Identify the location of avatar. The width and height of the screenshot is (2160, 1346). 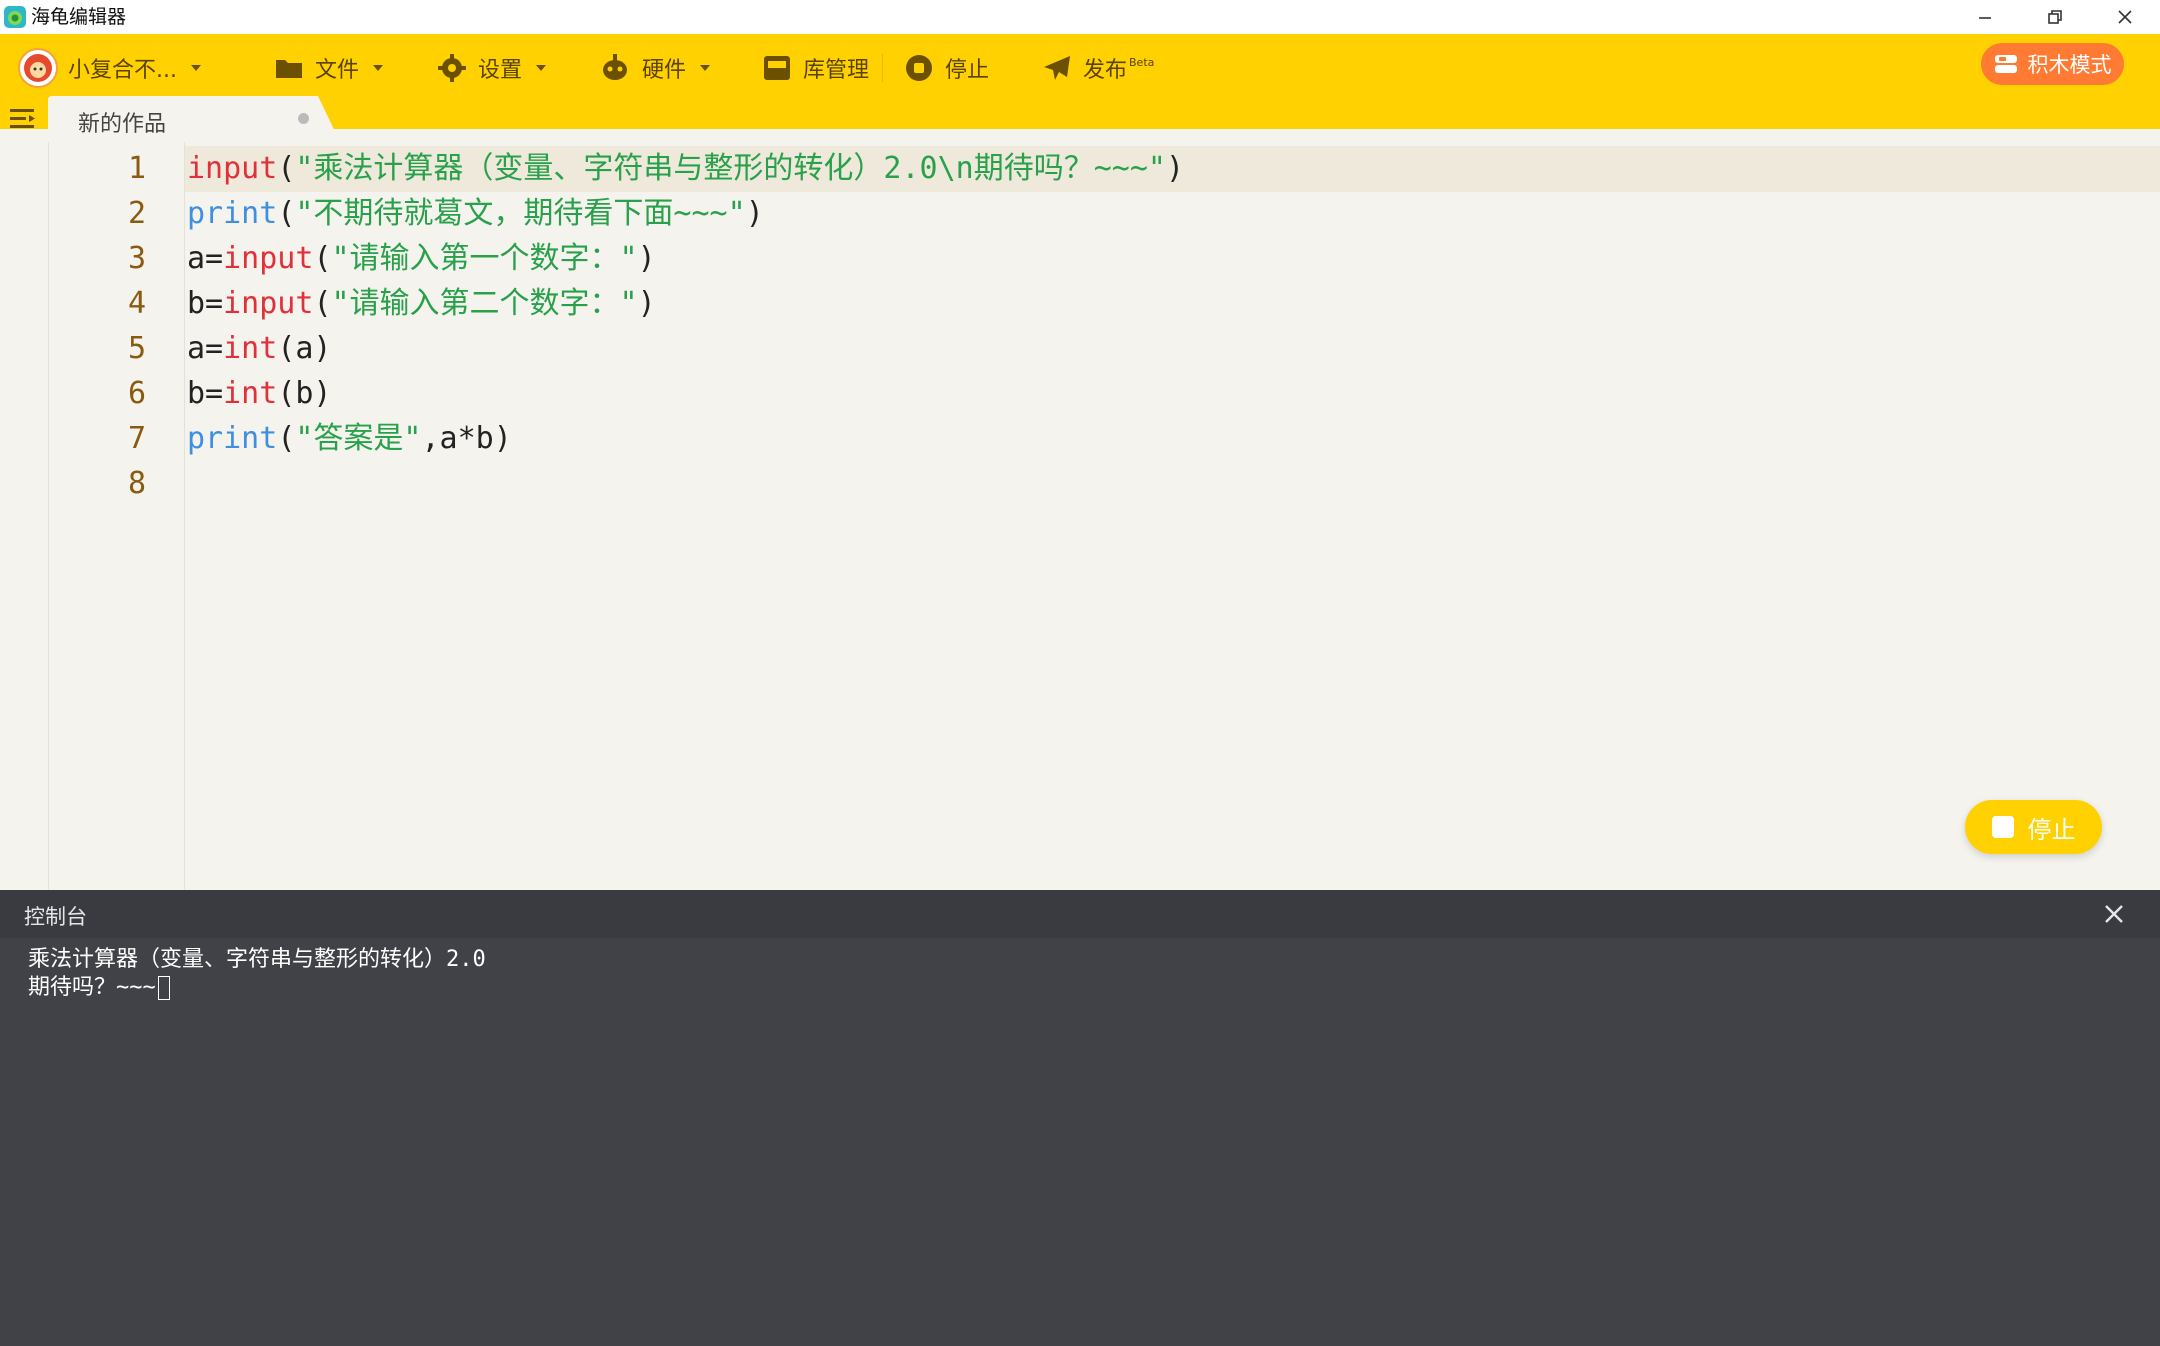
(38, 68).